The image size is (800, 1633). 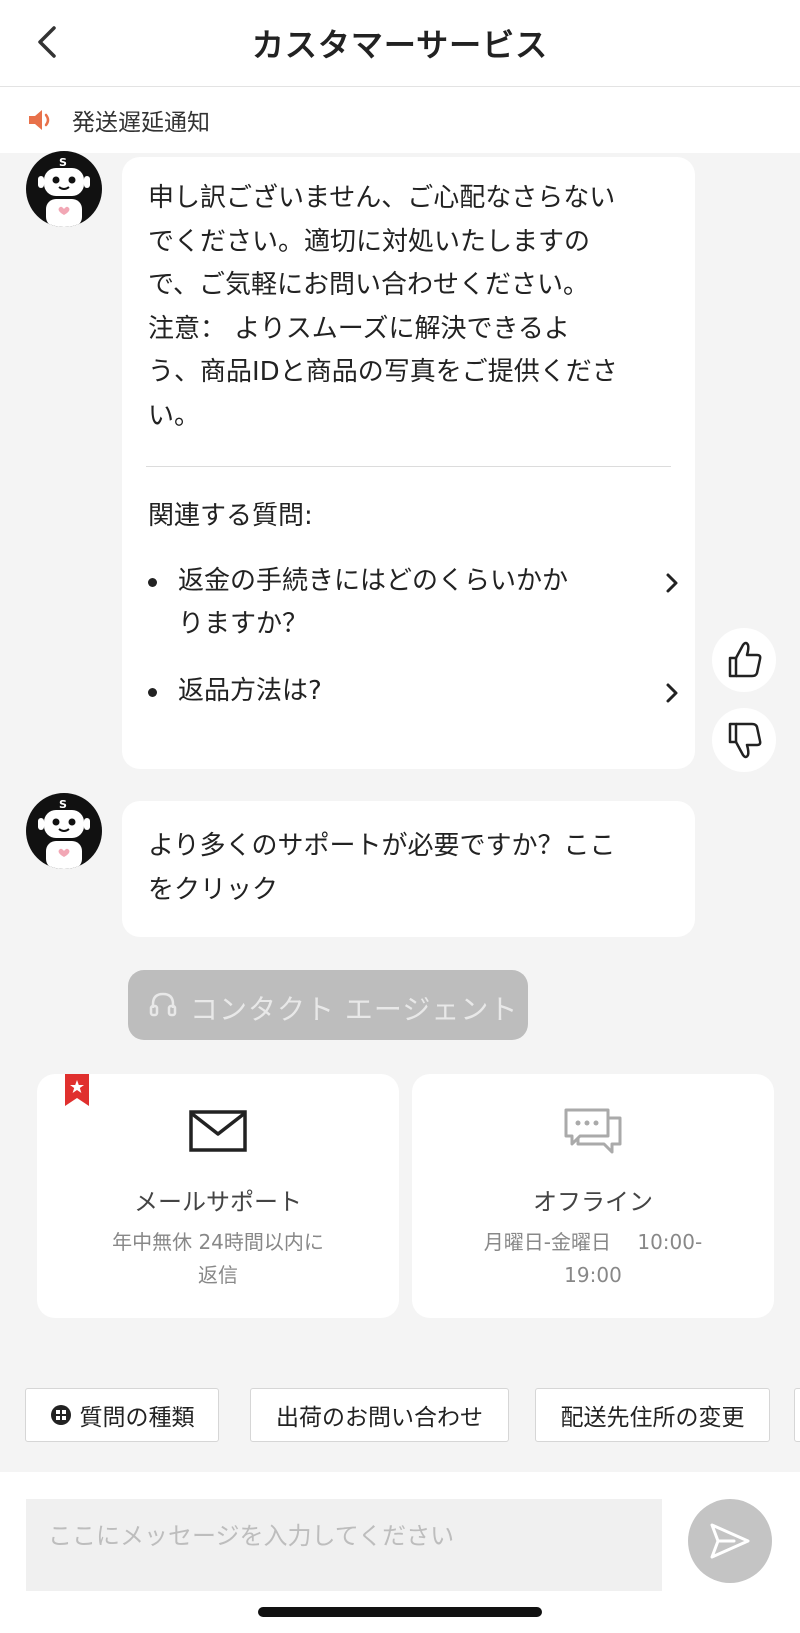 I want to click on notice-bar: 発送遅延通知, so click(x=400, y=120).